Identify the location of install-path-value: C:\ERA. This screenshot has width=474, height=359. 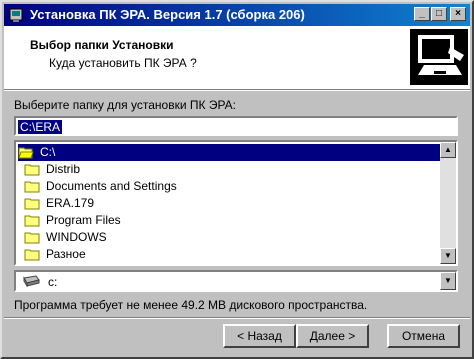
(40, 127).